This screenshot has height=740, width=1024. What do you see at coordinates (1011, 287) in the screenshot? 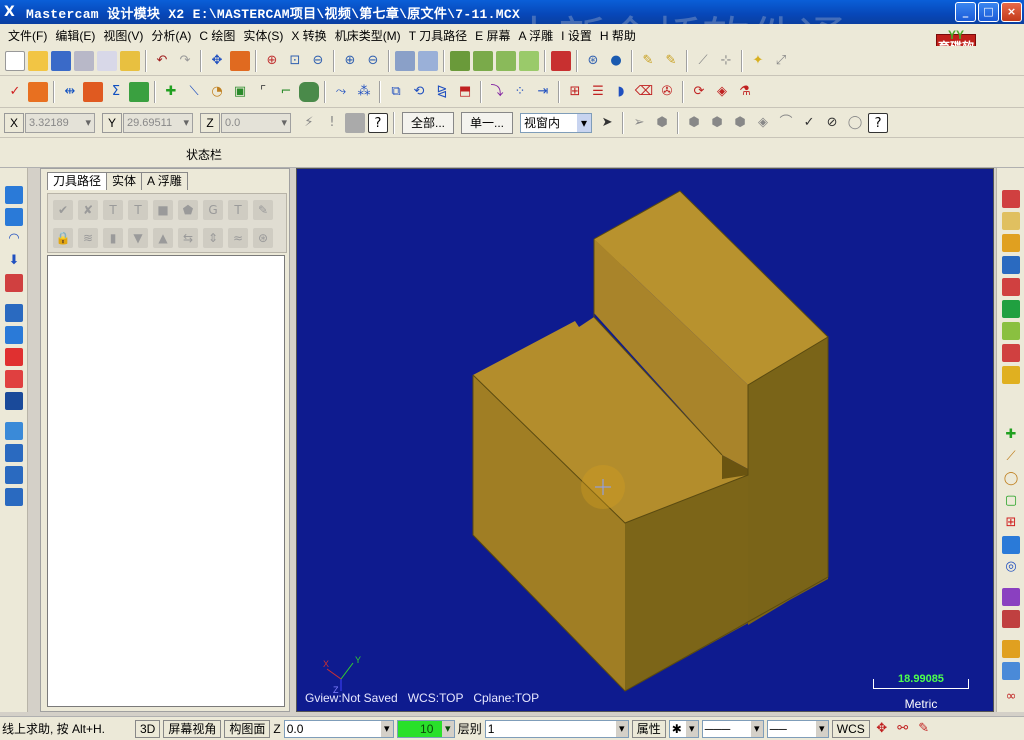
I see `red-cube-icon` at bounding box center [1011, 287].